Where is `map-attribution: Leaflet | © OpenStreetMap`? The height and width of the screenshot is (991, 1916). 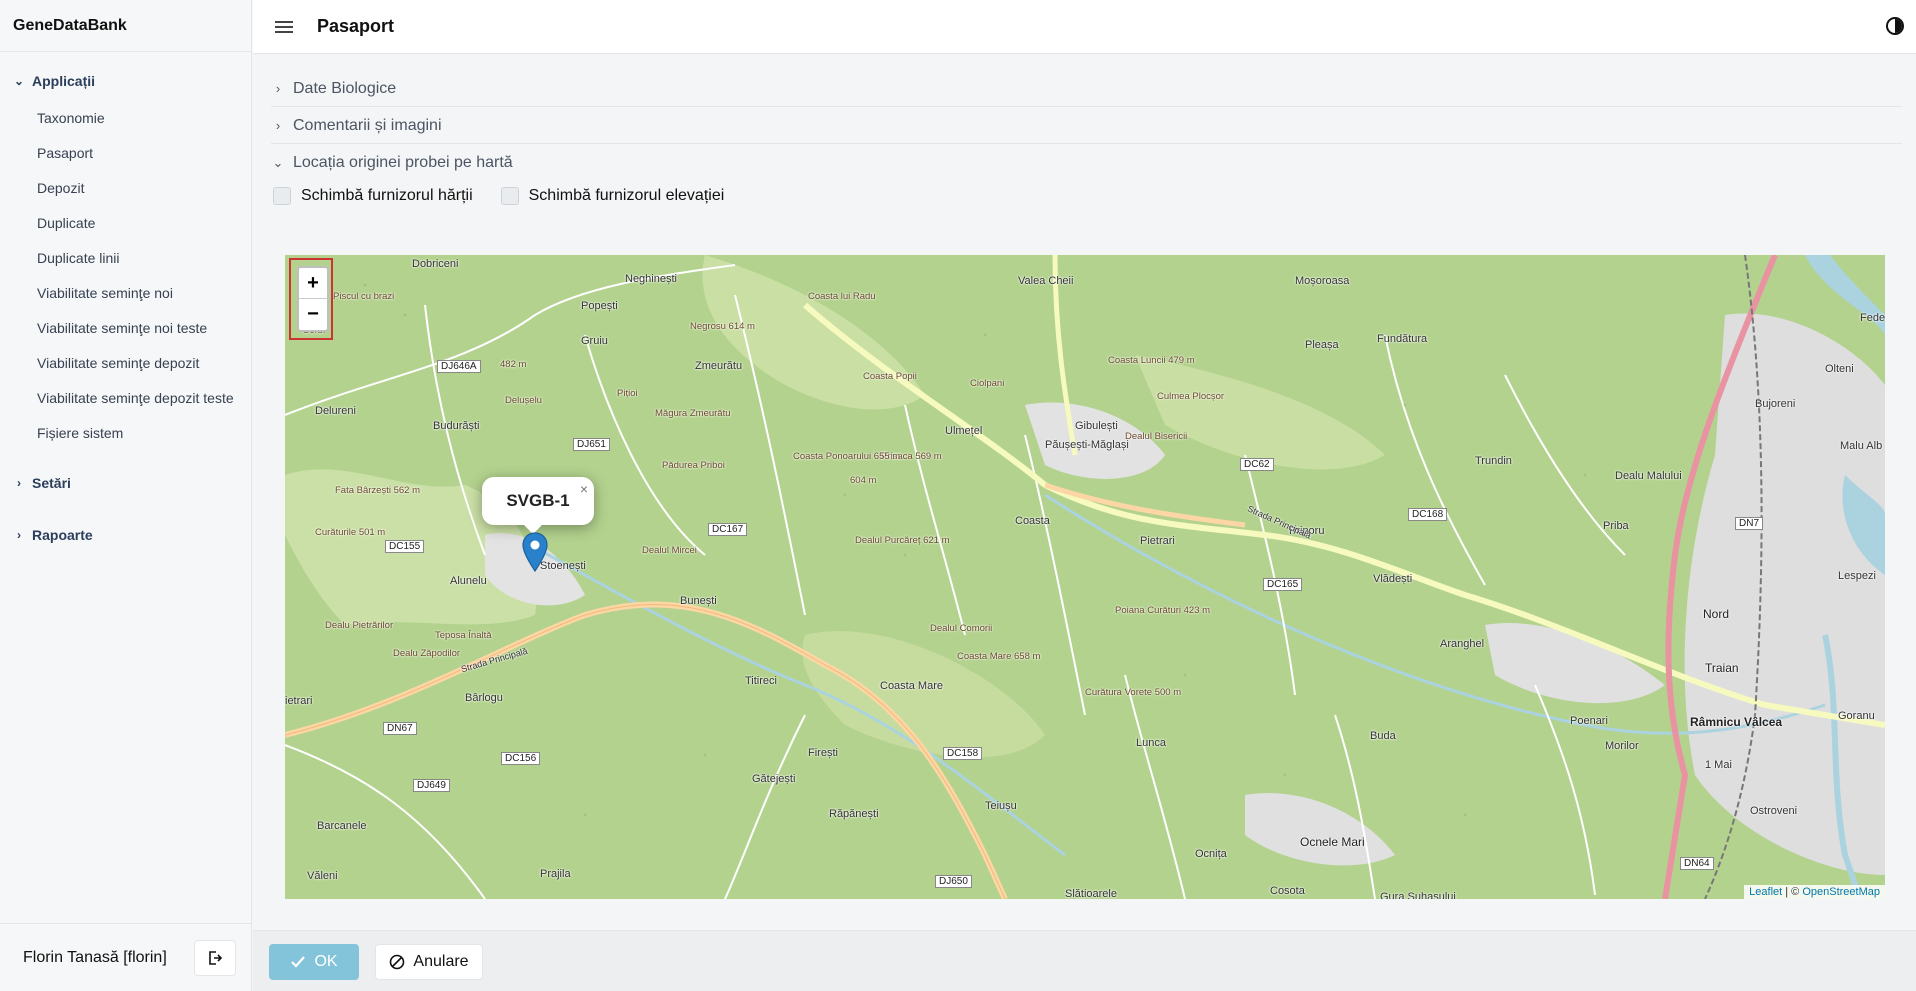 map-attribution: Leaflet | © OpenStreetMap is located at coordinates (1814, 892).